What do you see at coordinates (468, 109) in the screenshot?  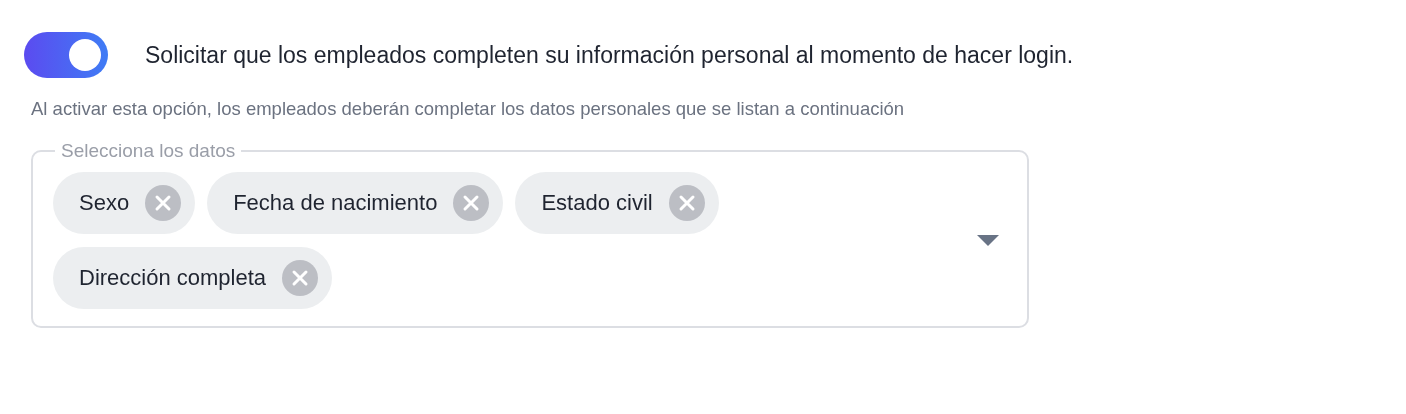 I see `helper-text: Al activar esta opción, los empleados deberán completar los datos personales que se listan a continuación` at bounding box center [468, 109].